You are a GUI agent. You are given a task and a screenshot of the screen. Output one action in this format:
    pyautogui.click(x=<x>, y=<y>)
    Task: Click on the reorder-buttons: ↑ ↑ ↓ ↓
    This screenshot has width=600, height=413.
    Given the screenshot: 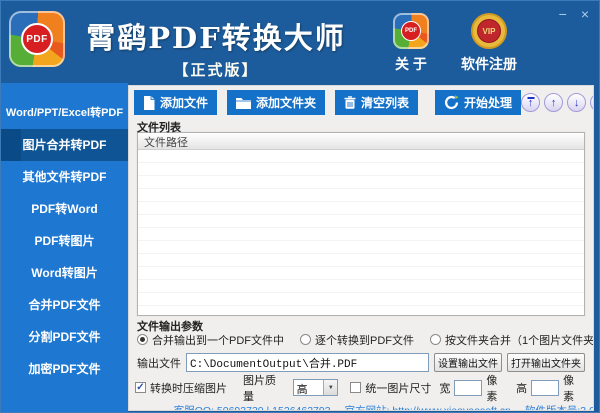 What is the action you would take?
    pyautogui.click(x=557, y=102)
    